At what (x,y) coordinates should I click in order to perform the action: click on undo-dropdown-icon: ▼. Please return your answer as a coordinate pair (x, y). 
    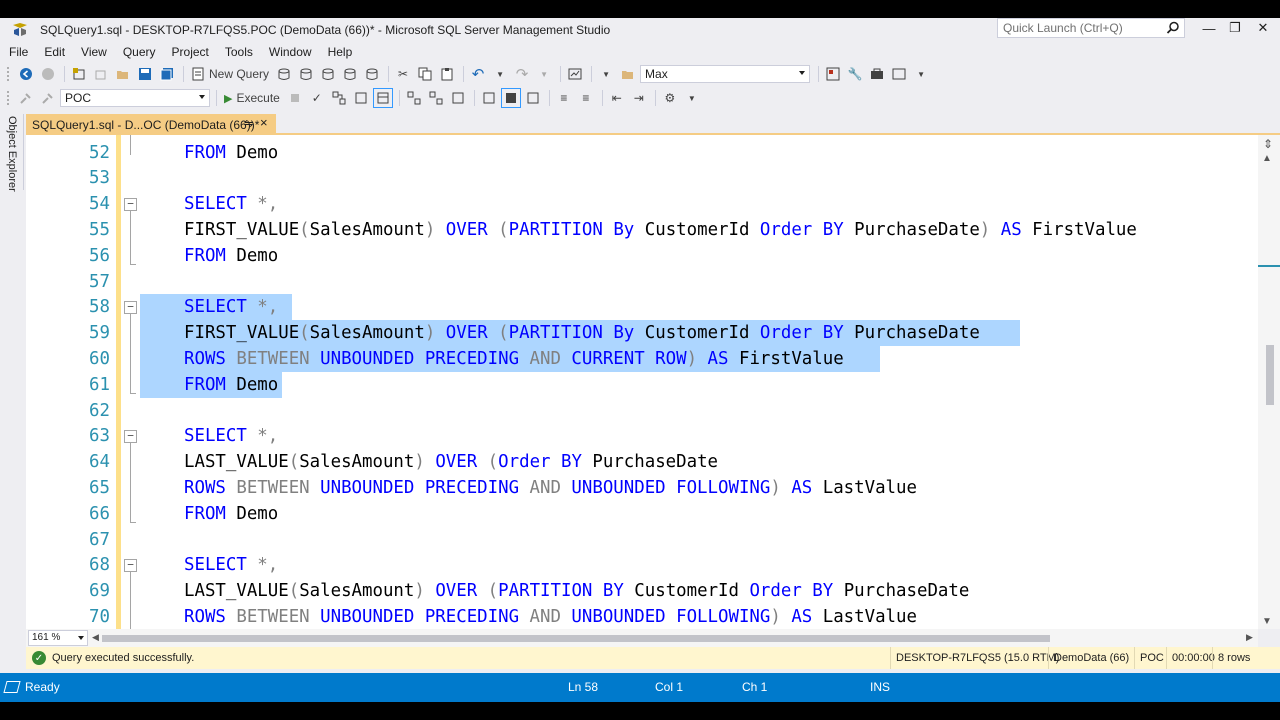
    Looking at the image, I should click on (500, 74).